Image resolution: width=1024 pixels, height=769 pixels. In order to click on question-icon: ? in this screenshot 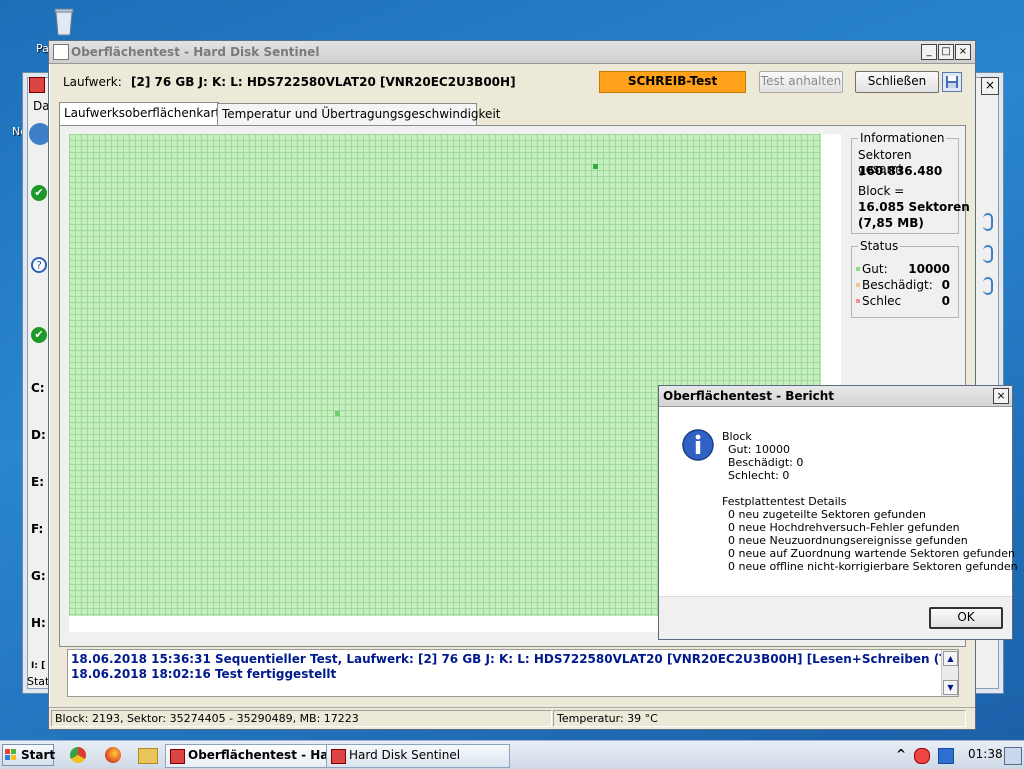, I will do `click(39, 265)`.